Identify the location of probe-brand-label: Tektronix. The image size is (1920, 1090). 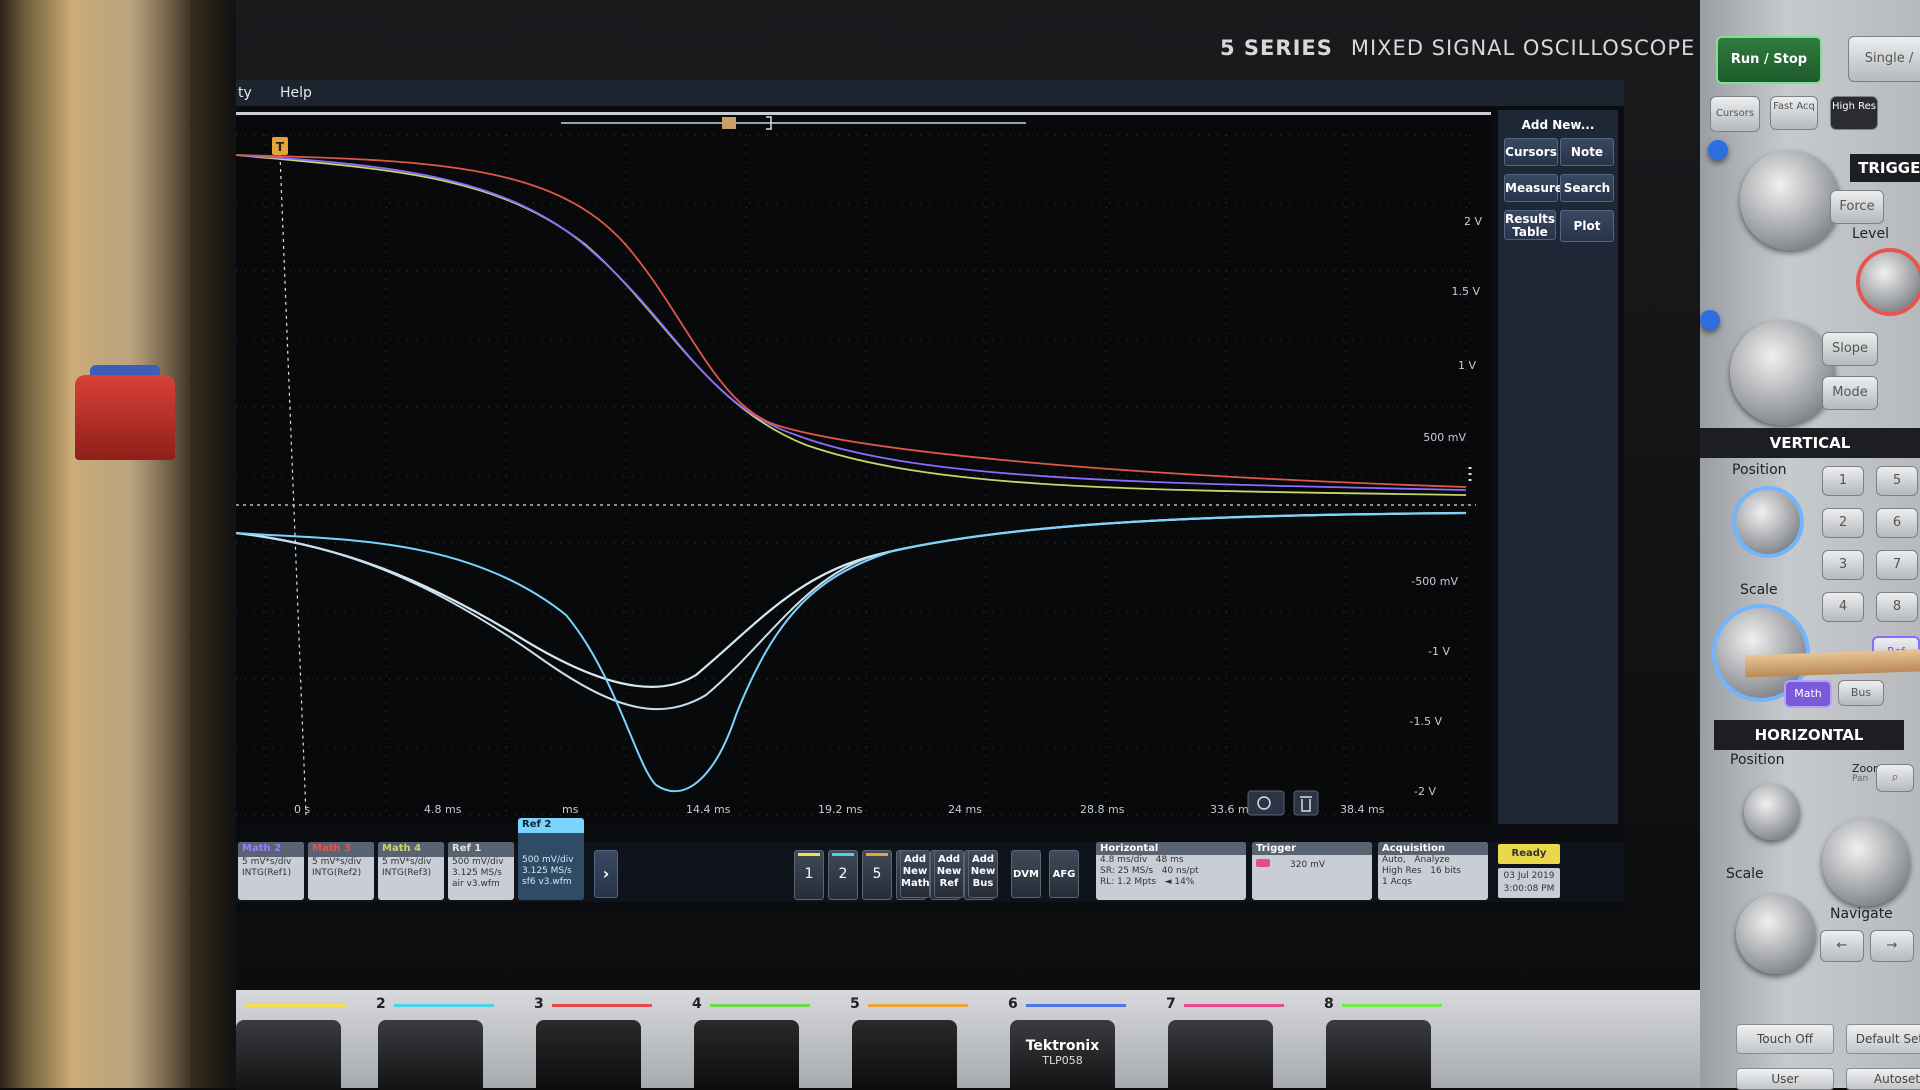
(1062, 1046).